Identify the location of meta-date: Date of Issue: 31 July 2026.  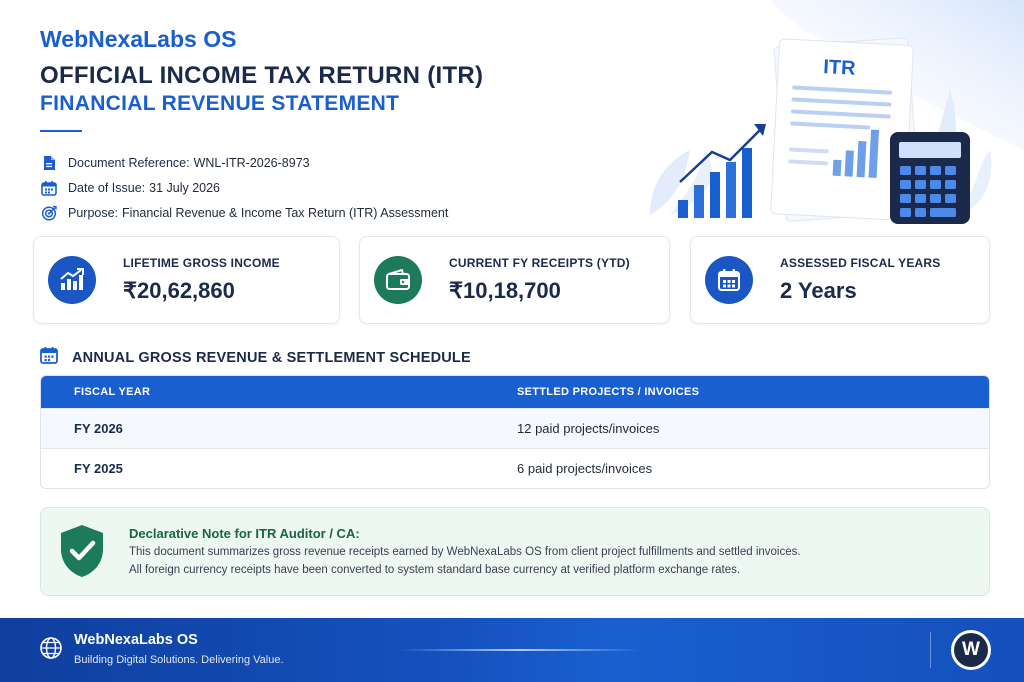
(244, 187).